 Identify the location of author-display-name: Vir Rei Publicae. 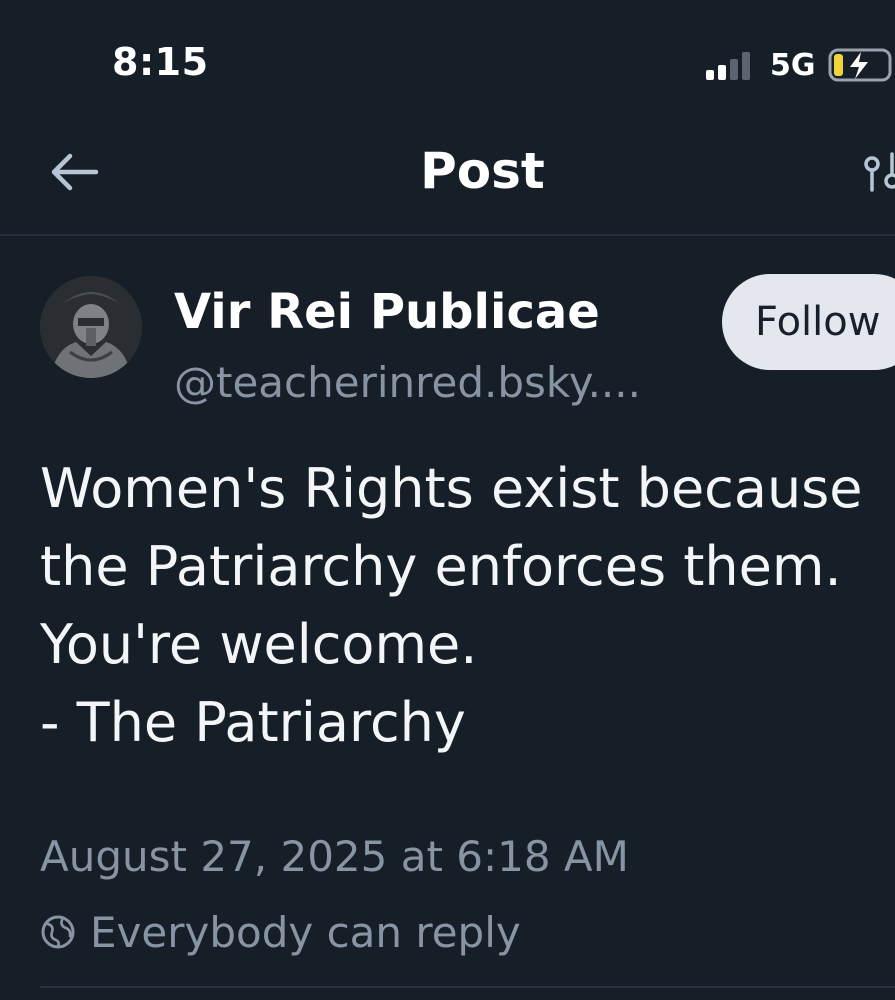
(387, 312).